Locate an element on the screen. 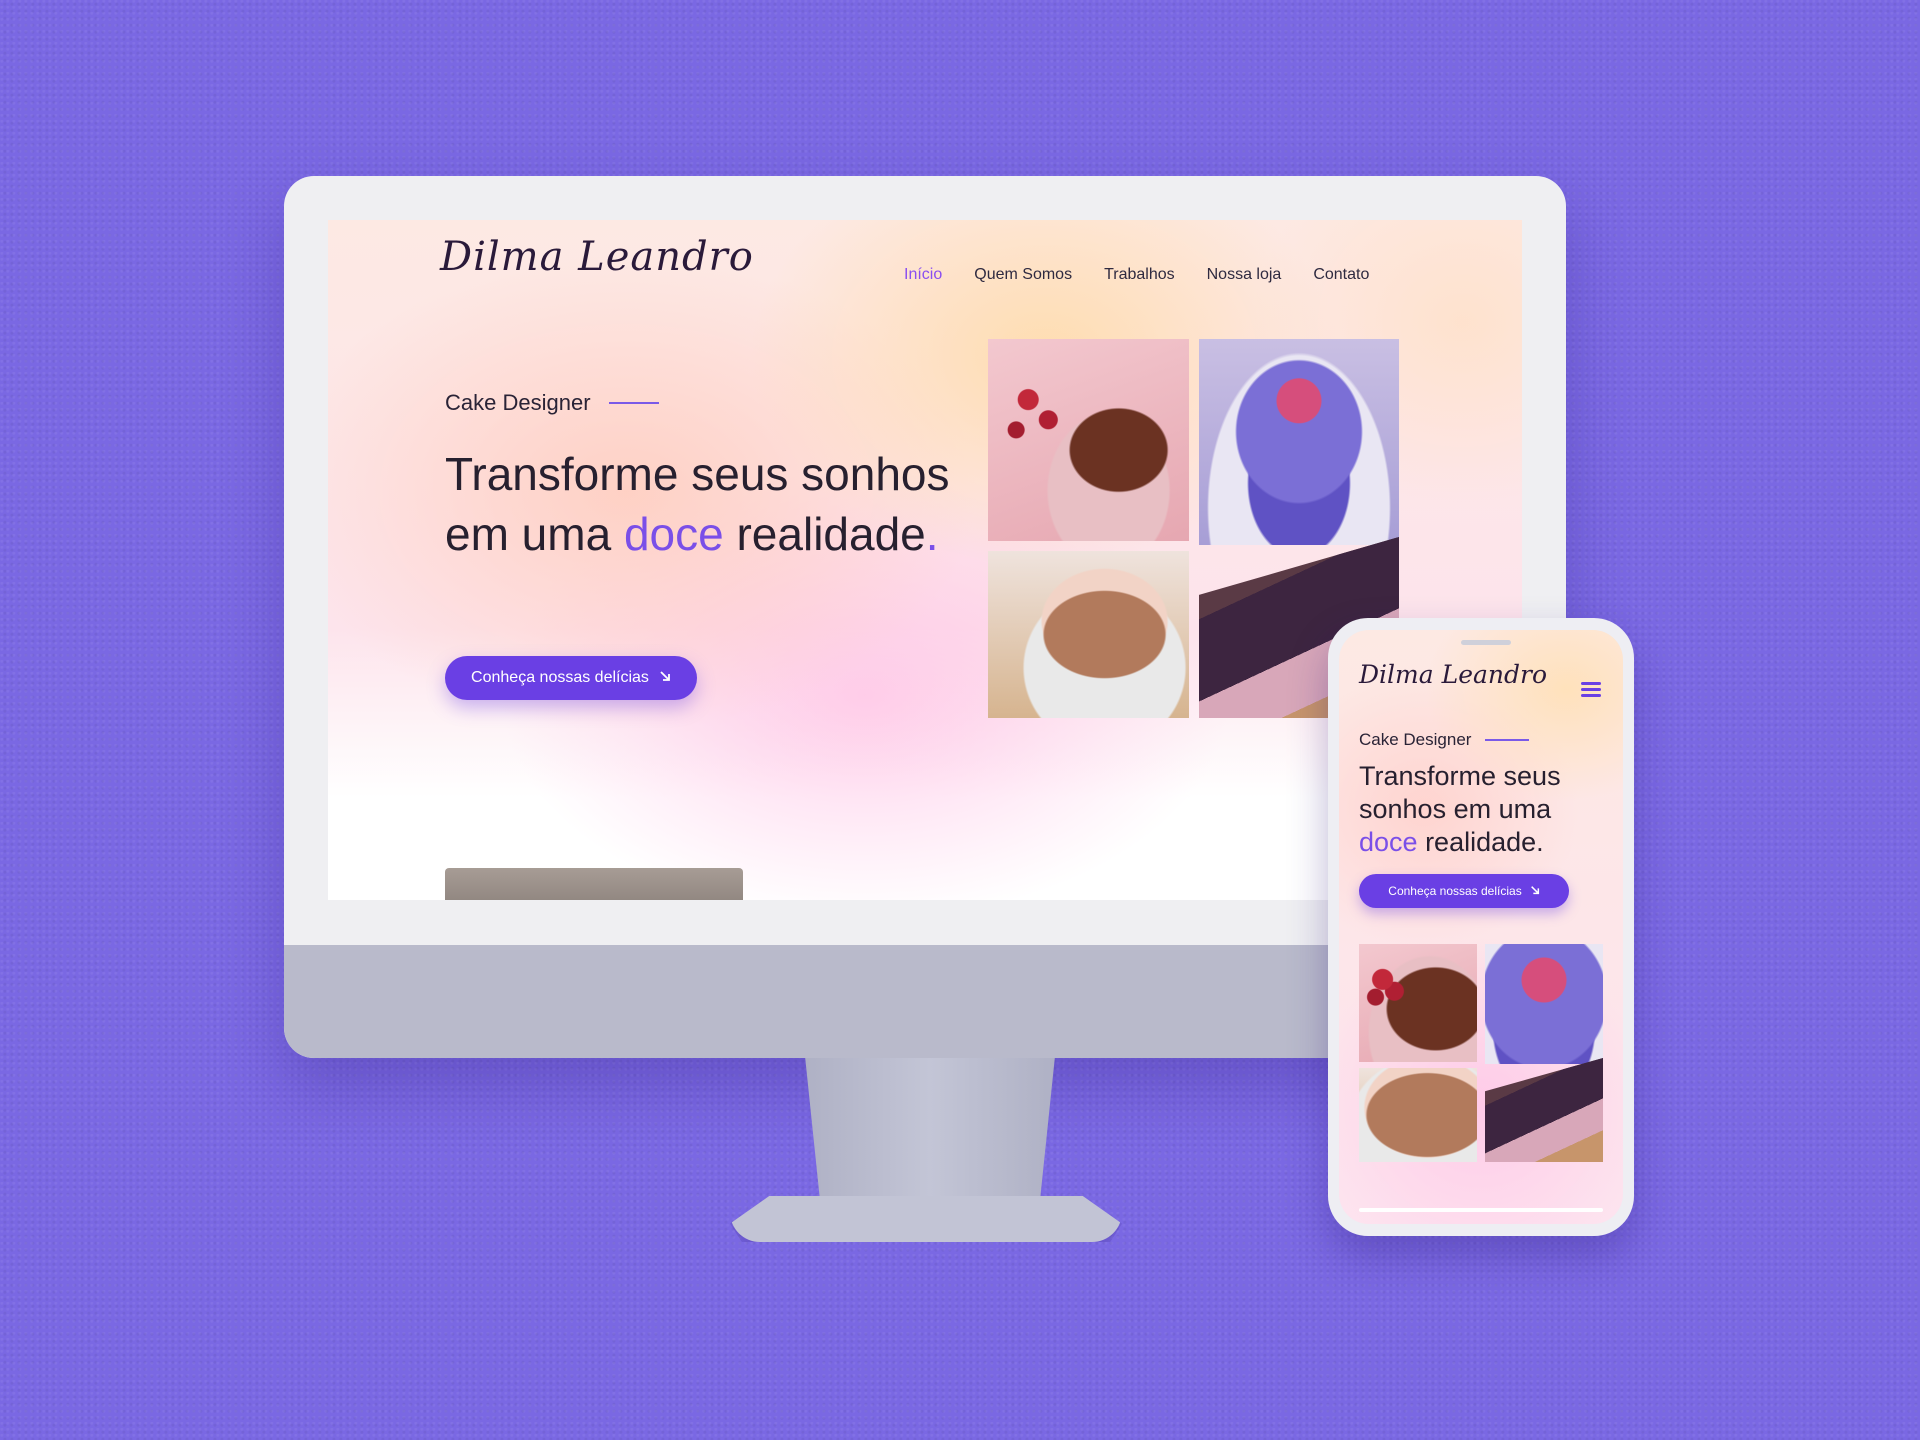  hero-cta-label: Conheça nossas delícias is located at coordinates (560, 677).